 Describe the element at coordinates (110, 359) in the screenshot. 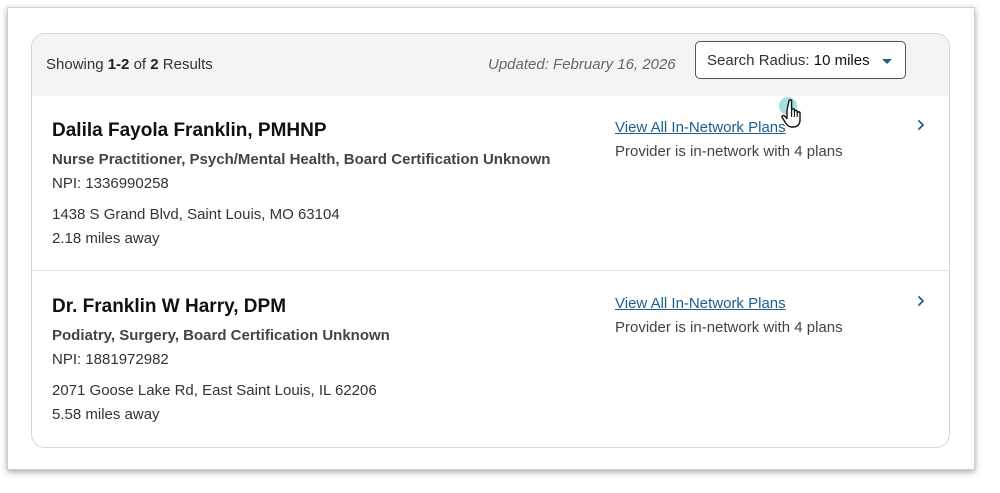

I see `provider-npi: NPI: 1881972982` at that location.